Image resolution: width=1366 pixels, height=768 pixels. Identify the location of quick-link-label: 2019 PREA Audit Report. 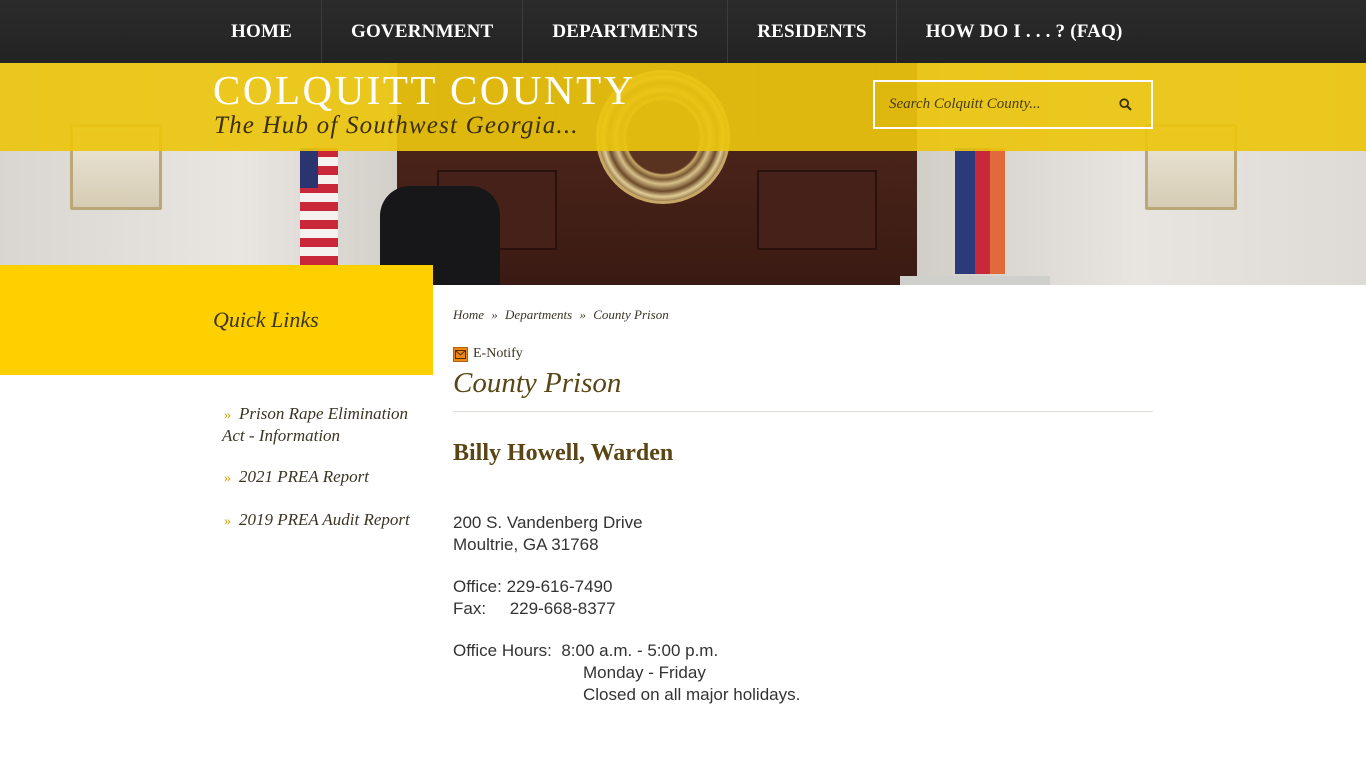
(324, 519).